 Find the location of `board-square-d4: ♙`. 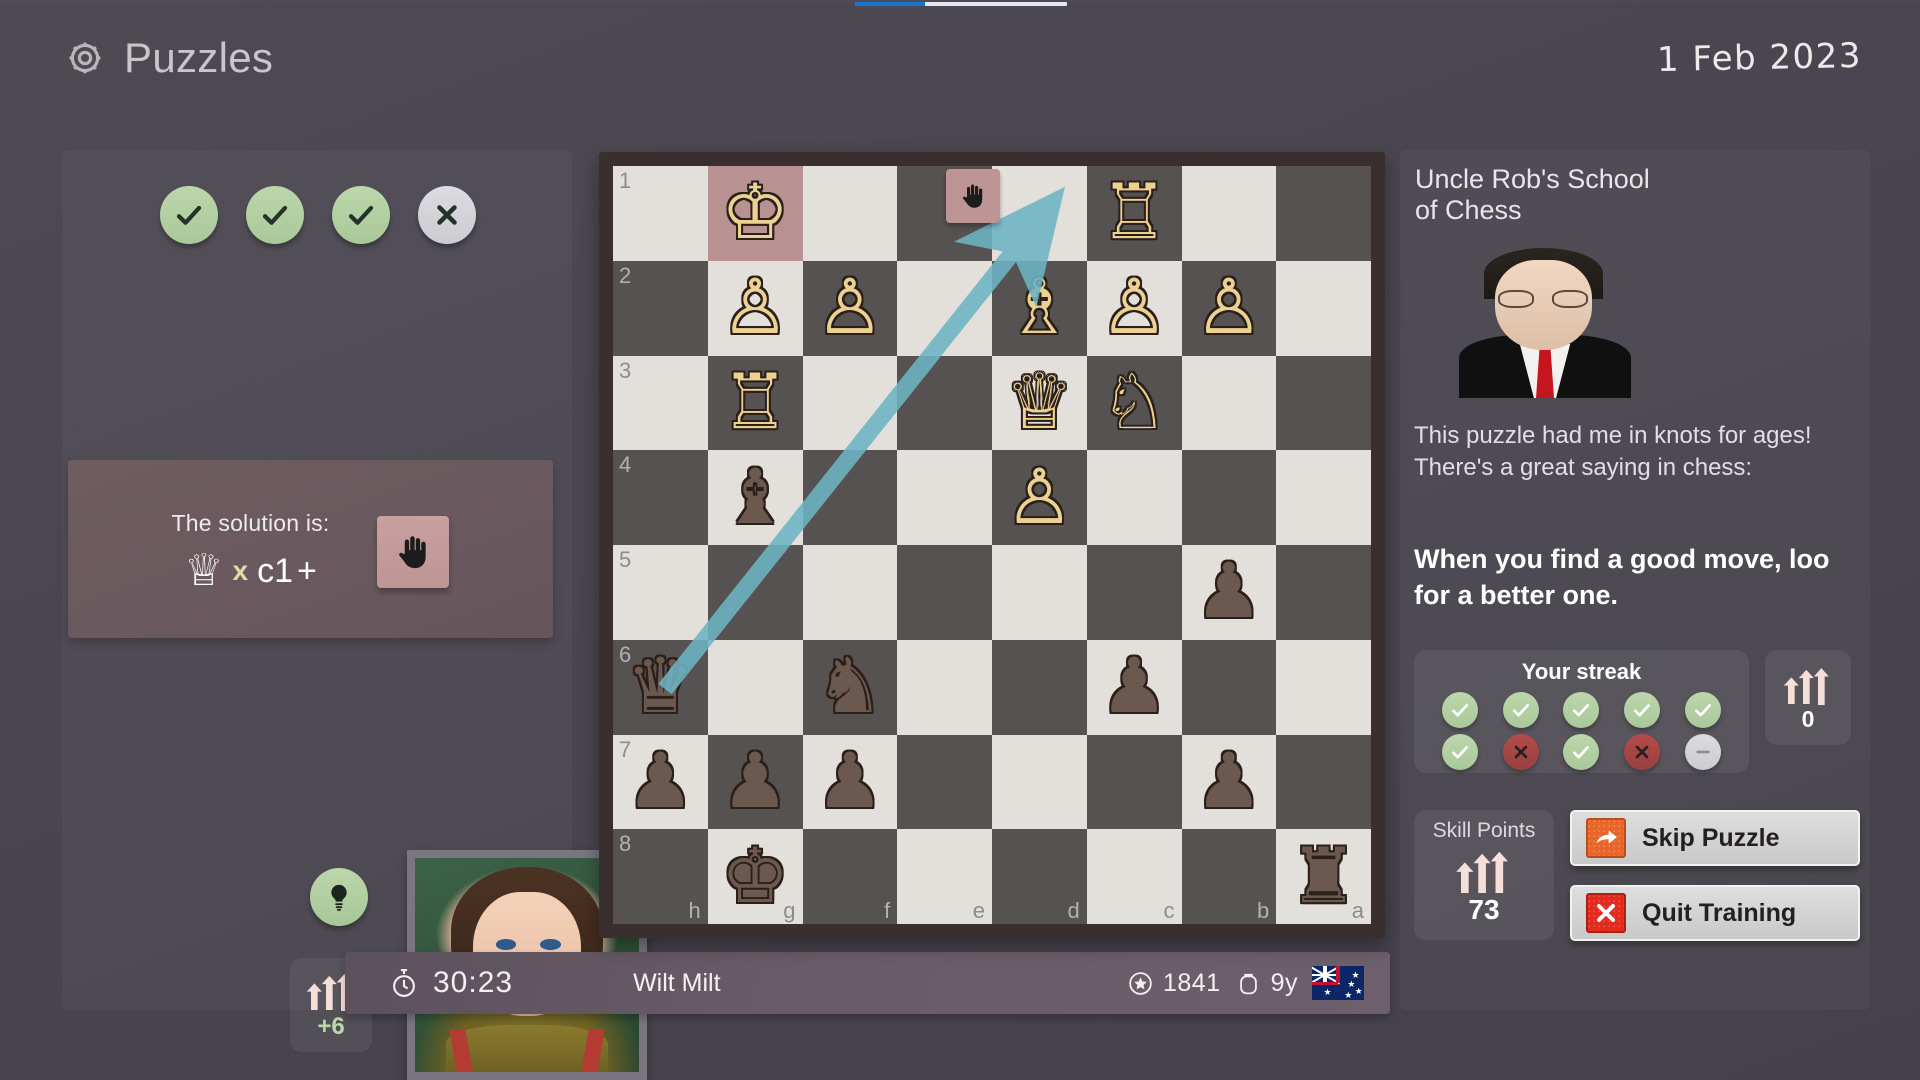

board-square-d4: ♙ is located at coordinates (1039, 497).